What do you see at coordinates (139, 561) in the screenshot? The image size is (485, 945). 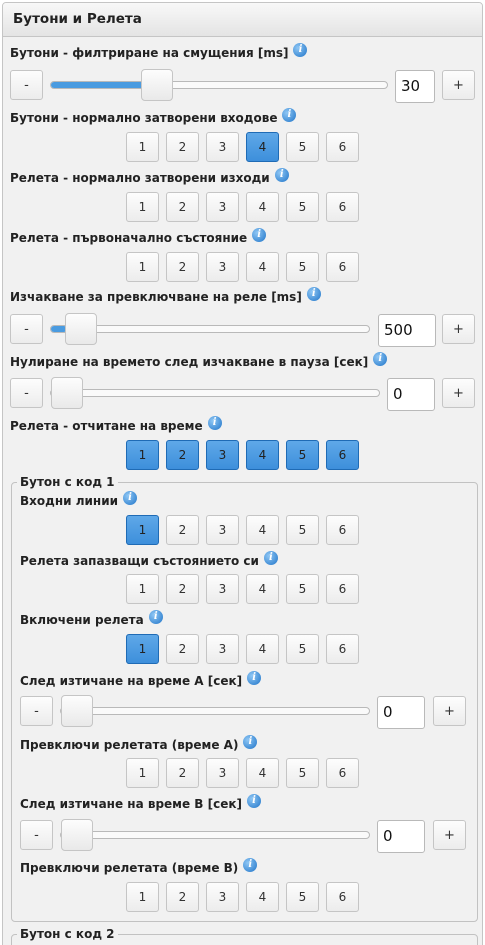 I see `keep-state-label-text: Релета запазващи състоянието си` at bounding box center [139, 561].